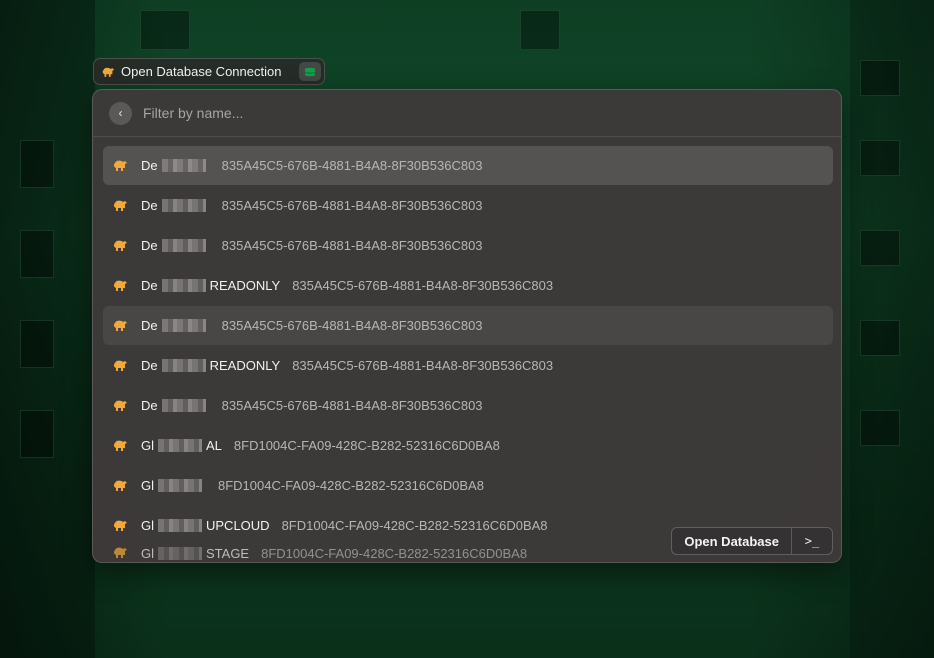 This screenshot has height=658, width=934. I want to click on connection-name: Gl AL, so click(181, 445).